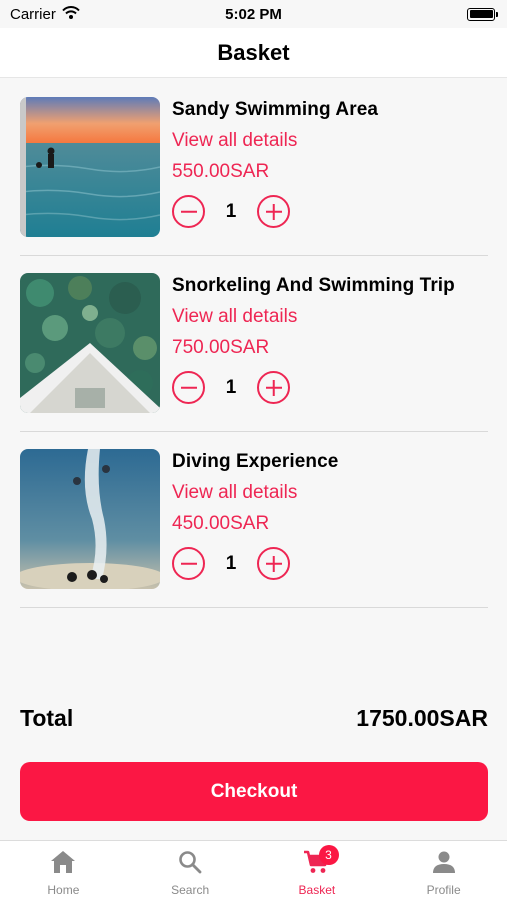 The image size is (507, 900). What do you see at coordinates (221, 523) in the screenshot?
I see `item-price: 450.00SAR` at bounding box center [221, 523].